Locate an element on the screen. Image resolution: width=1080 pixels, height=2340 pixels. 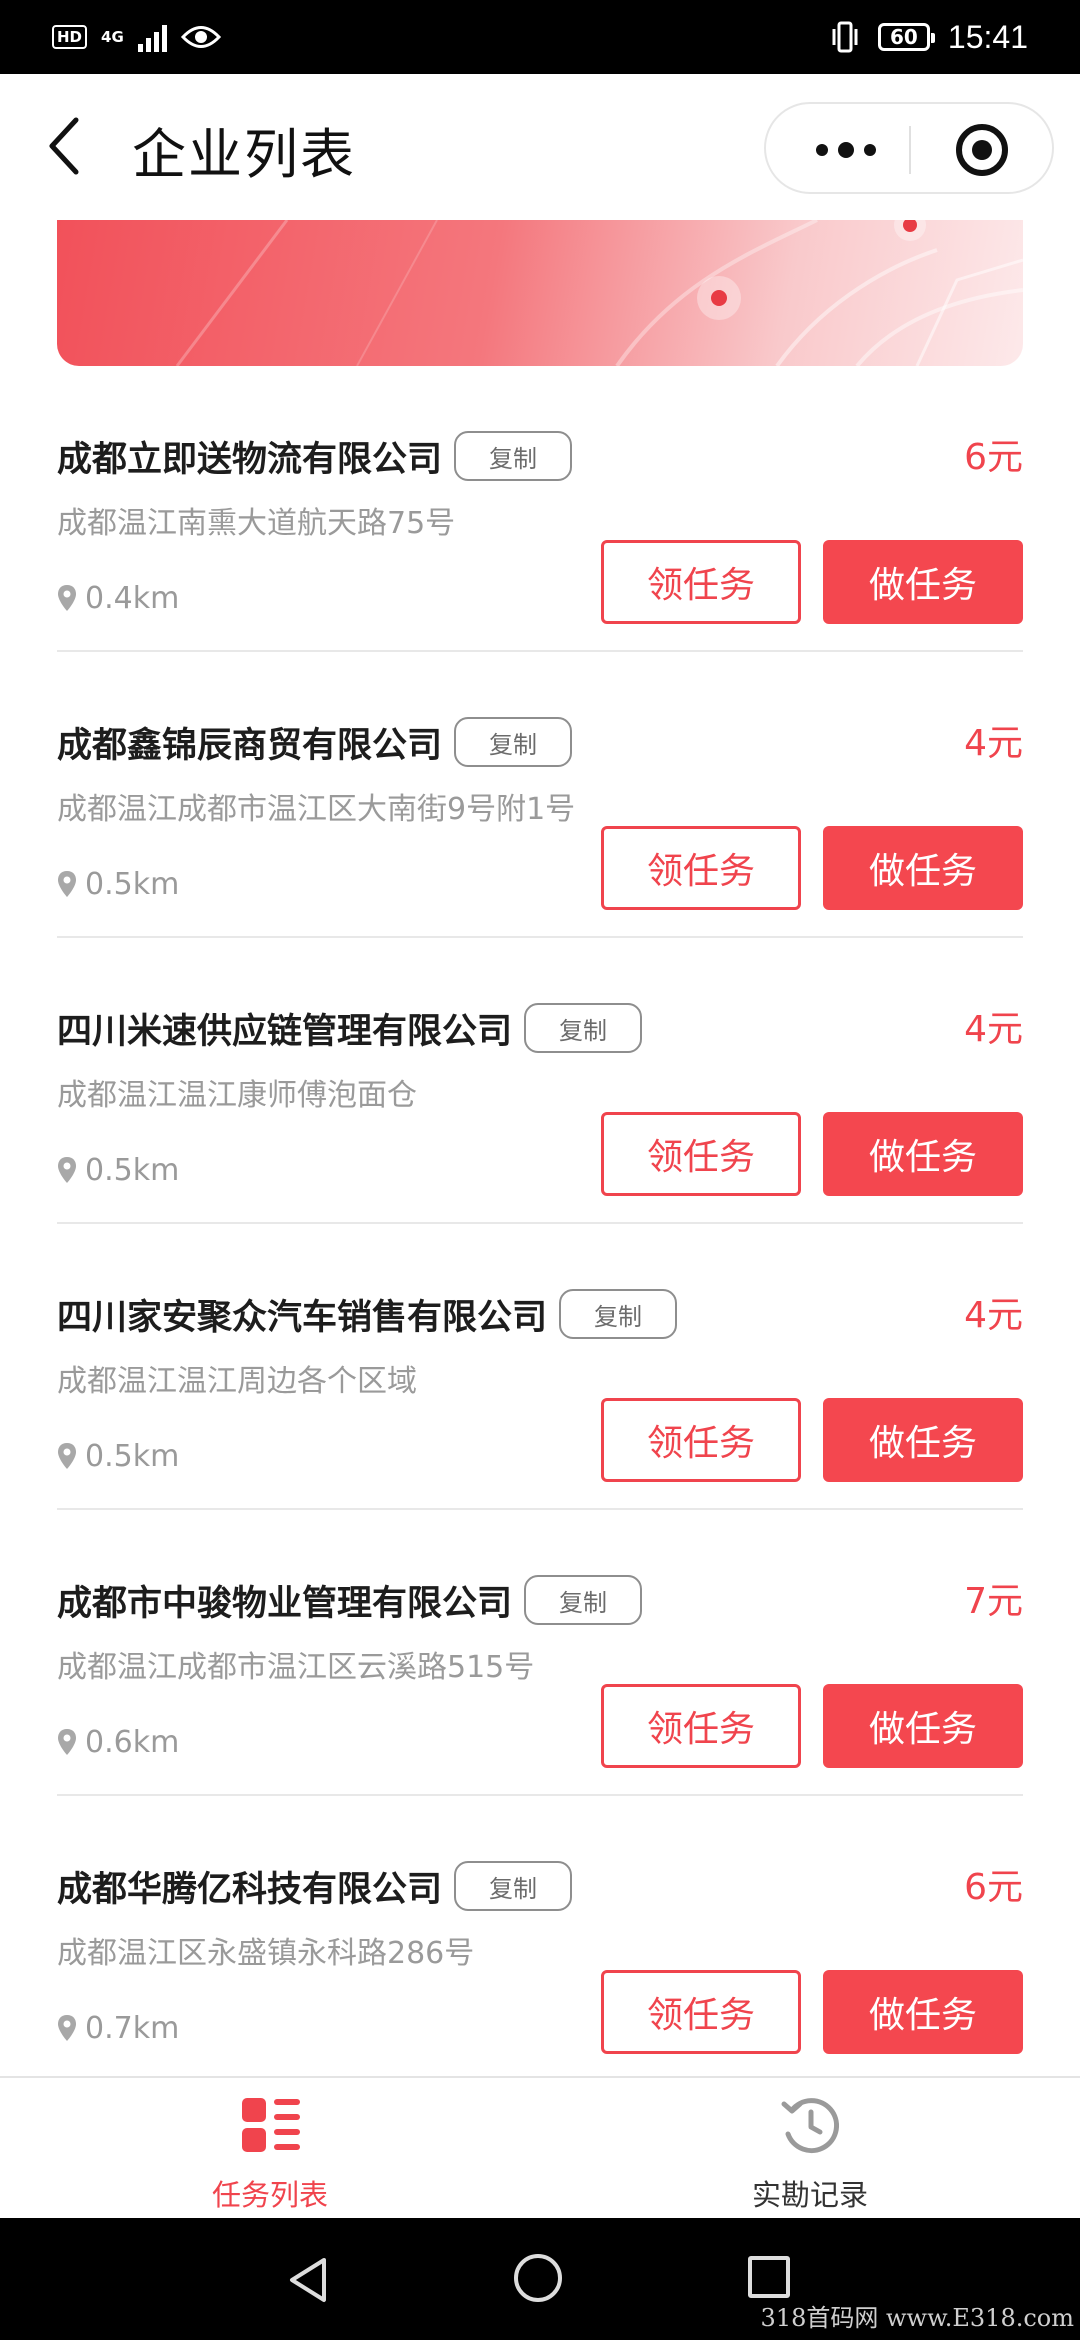
distance-value: 0.4km is located at coordinates (132, 598).